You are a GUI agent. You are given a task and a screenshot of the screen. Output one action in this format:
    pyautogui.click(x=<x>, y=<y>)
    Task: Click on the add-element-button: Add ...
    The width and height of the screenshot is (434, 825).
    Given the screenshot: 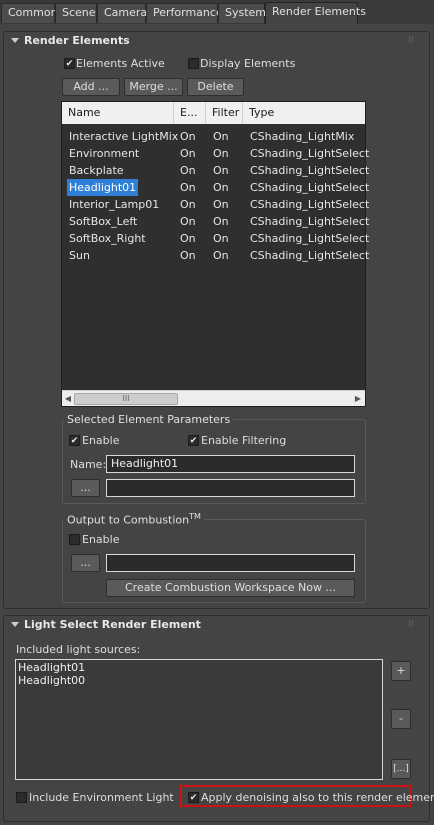 What is the action you would take?
    pyautogui.click(x=91, y=87)
    